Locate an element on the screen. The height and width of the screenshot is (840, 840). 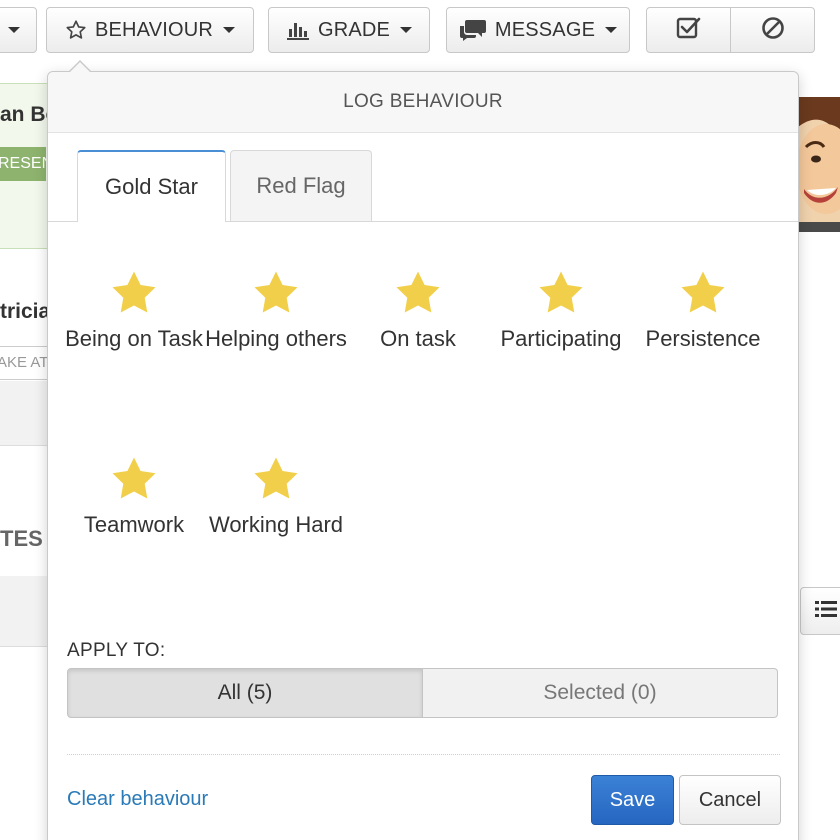
behaviour-label: Working Hard is located at coordinates (276, 524).